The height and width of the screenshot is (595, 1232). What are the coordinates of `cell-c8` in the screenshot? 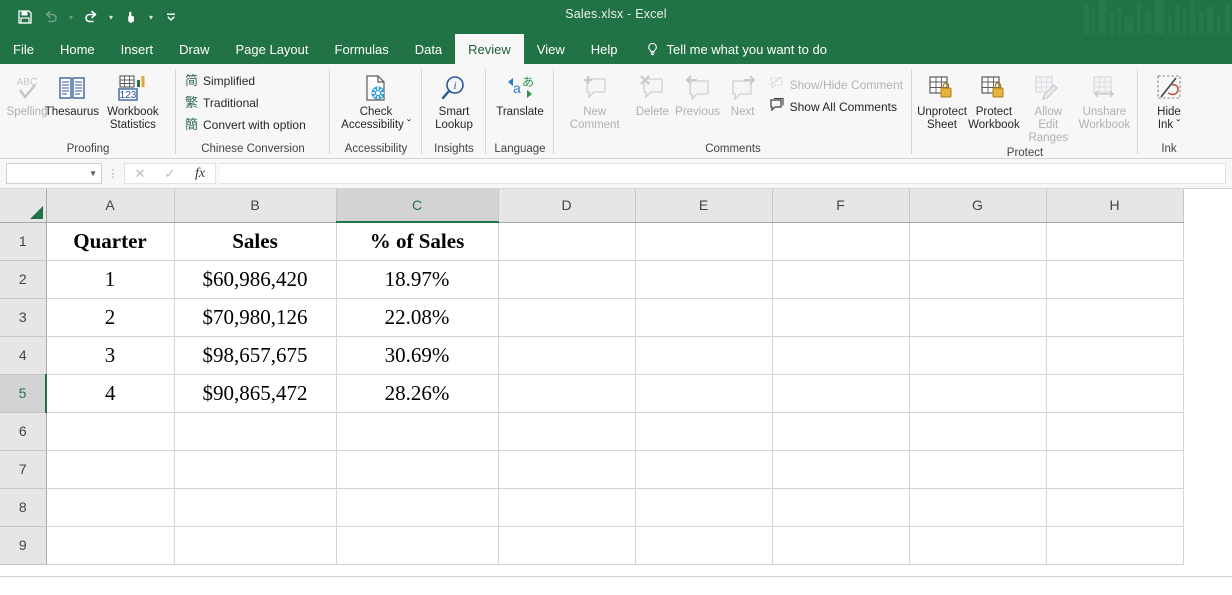 It's located at (417, 507).